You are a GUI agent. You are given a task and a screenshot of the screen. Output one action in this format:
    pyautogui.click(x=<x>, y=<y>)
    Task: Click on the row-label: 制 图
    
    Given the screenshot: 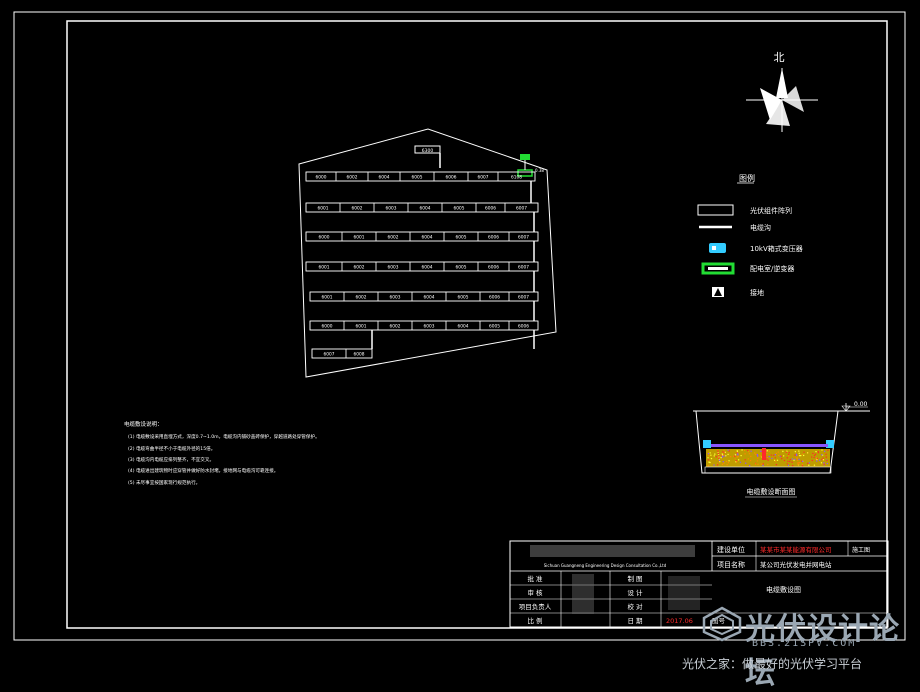 What is the action you would take?
    pyautogui.click(x=634, y=578)
    